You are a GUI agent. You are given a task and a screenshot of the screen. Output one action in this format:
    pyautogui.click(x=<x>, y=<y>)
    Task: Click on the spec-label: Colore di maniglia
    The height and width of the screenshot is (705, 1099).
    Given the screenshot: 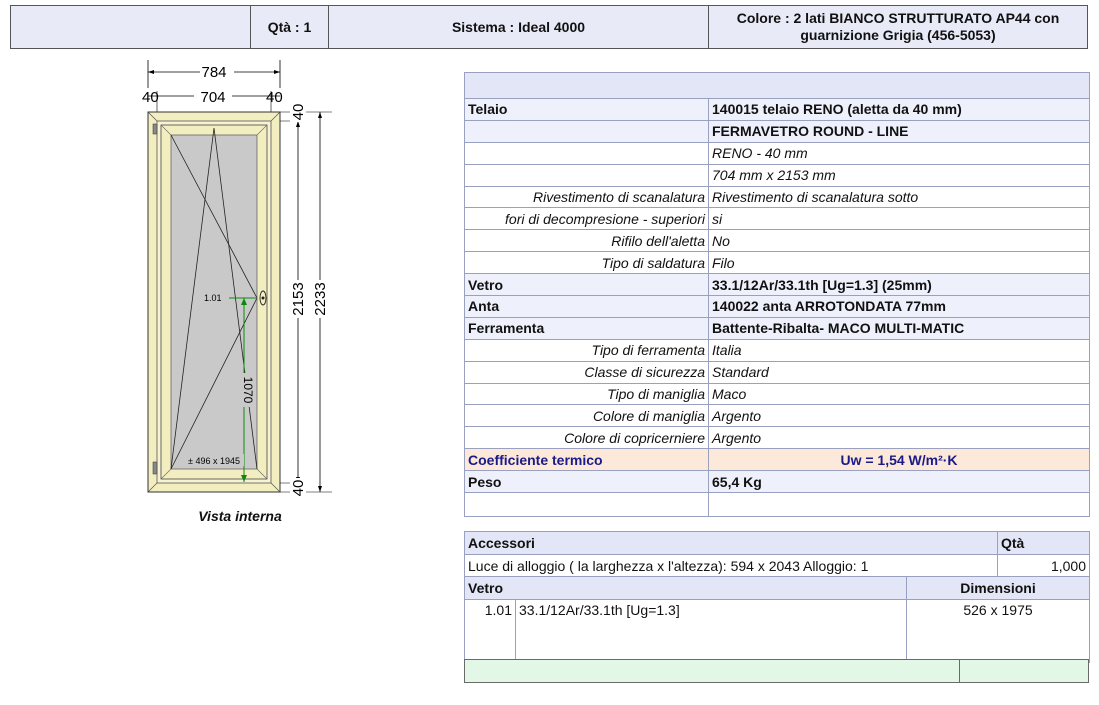 What is the action you would take?
    pyautogui.click(x=586, y=416)
    